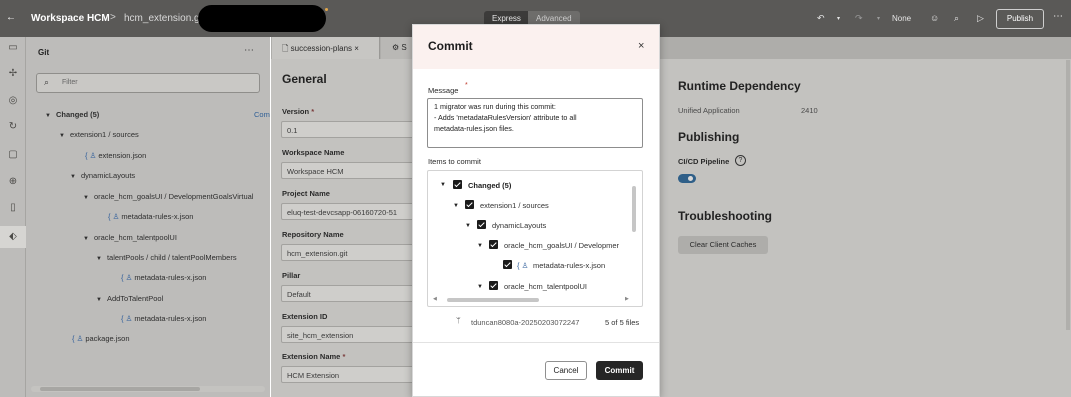 Image resolution: width=1071 pixels, height=397 pixels. Describe the element at coordinates (457, 184) in the screenshot. I see `checkbox-changed` at that location.